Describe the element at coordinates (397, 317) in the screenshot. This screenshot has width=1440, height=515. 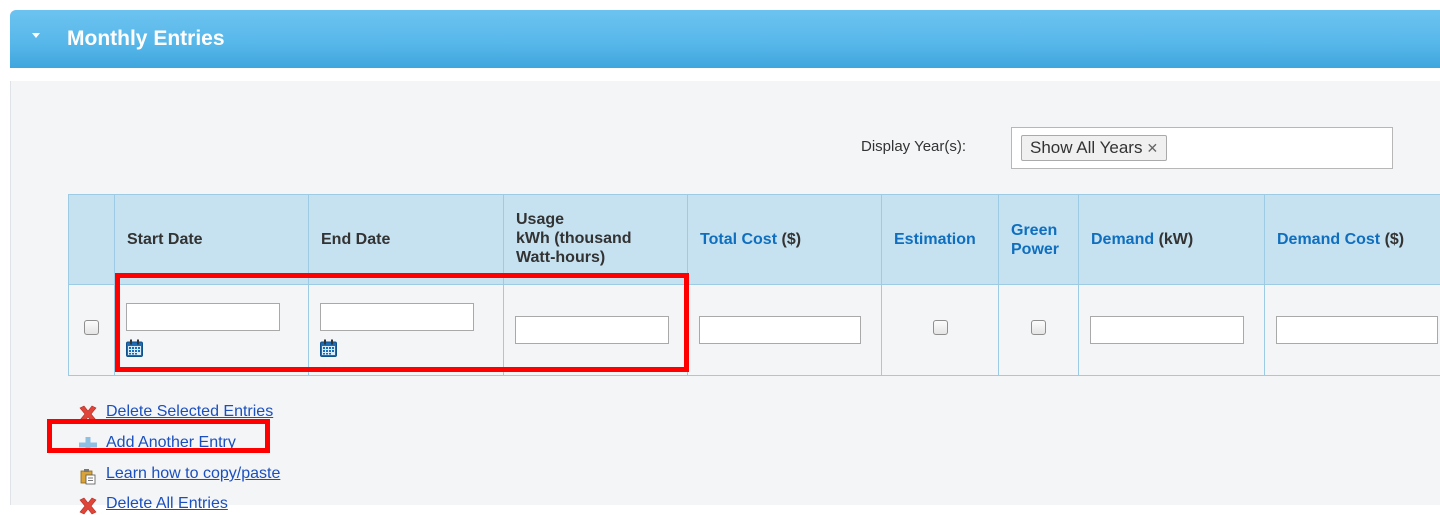
I see `end-date-input` at that location.